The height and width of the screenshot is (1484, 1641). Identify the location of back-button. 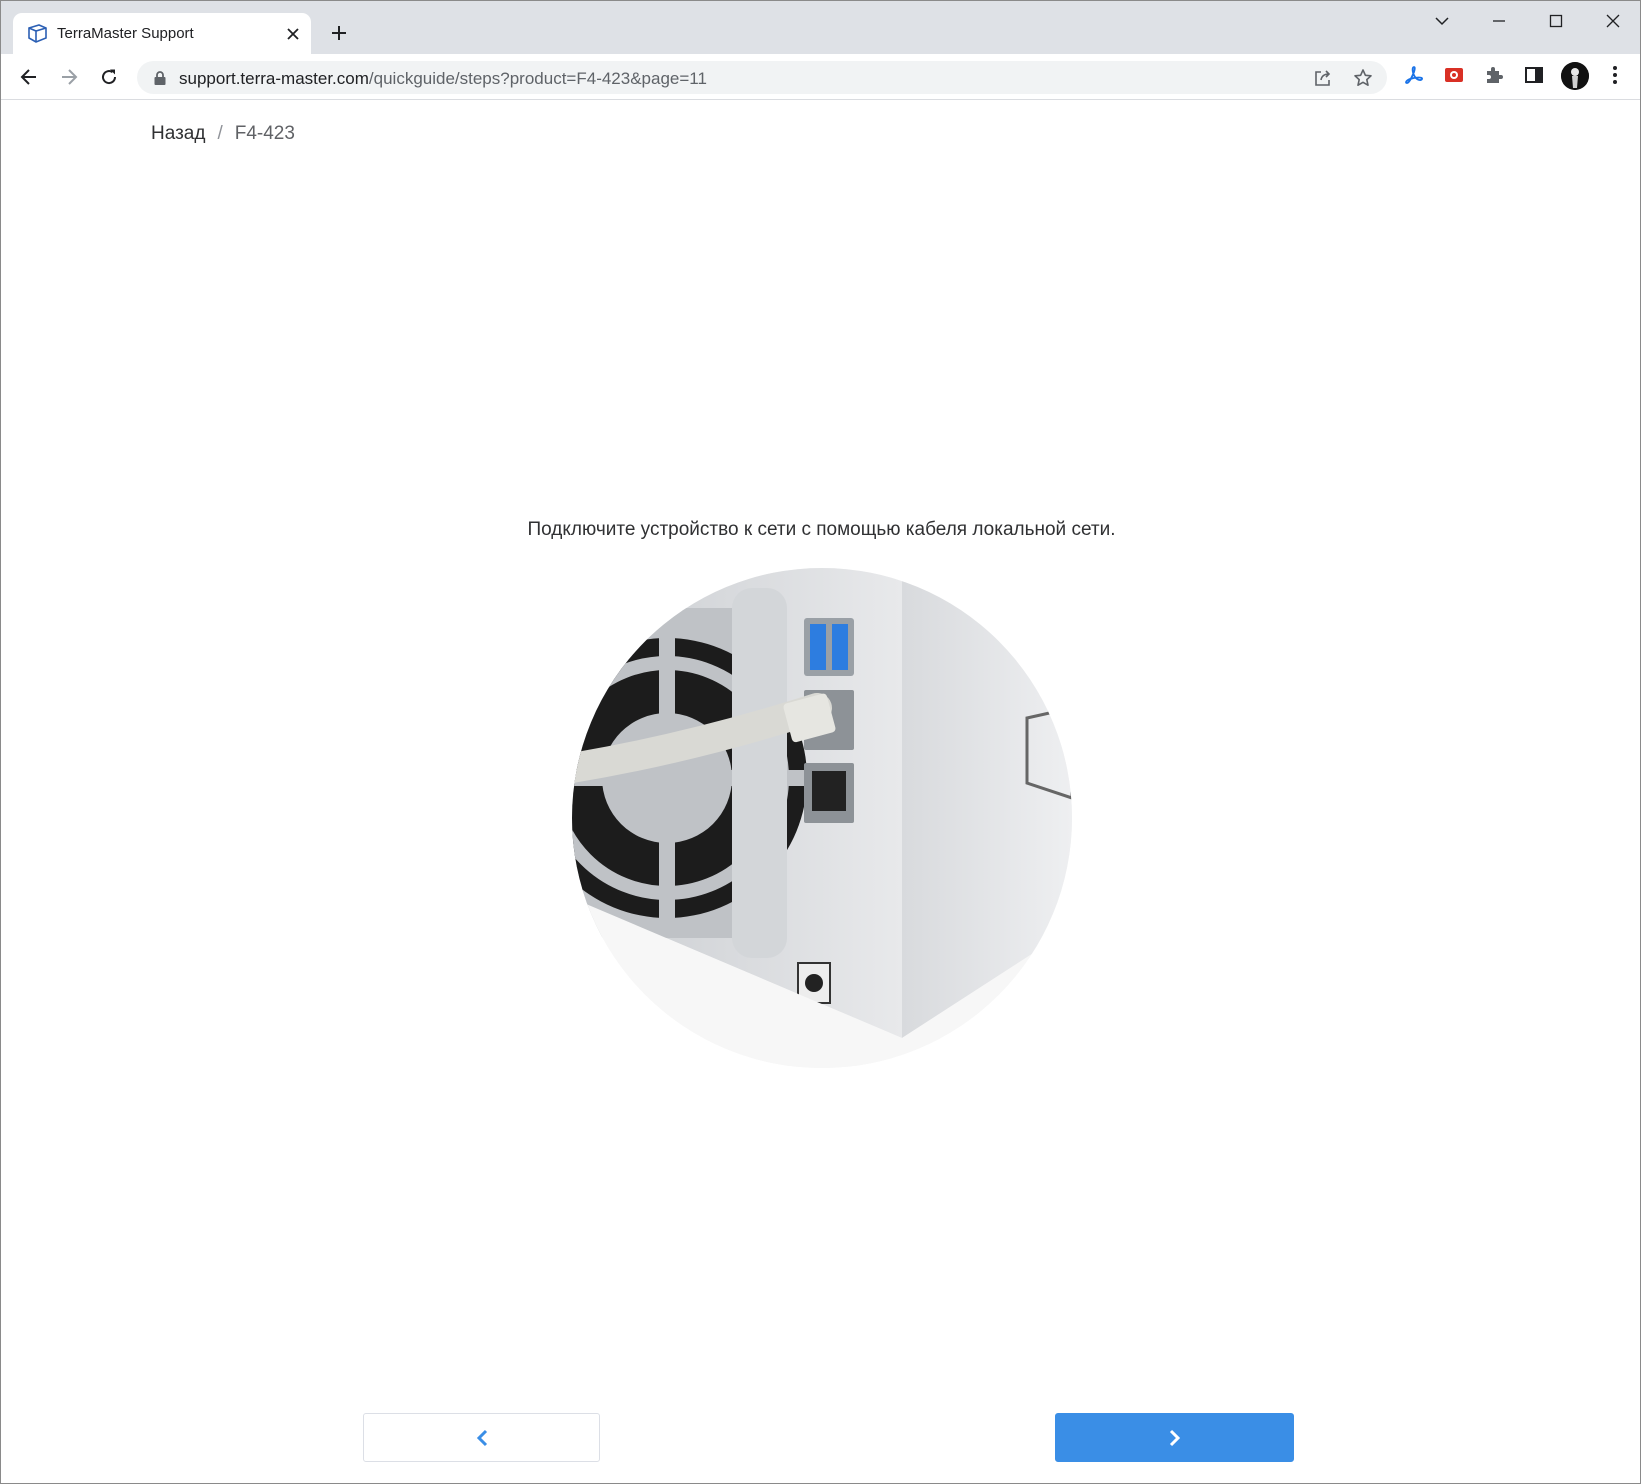
(29, 77).